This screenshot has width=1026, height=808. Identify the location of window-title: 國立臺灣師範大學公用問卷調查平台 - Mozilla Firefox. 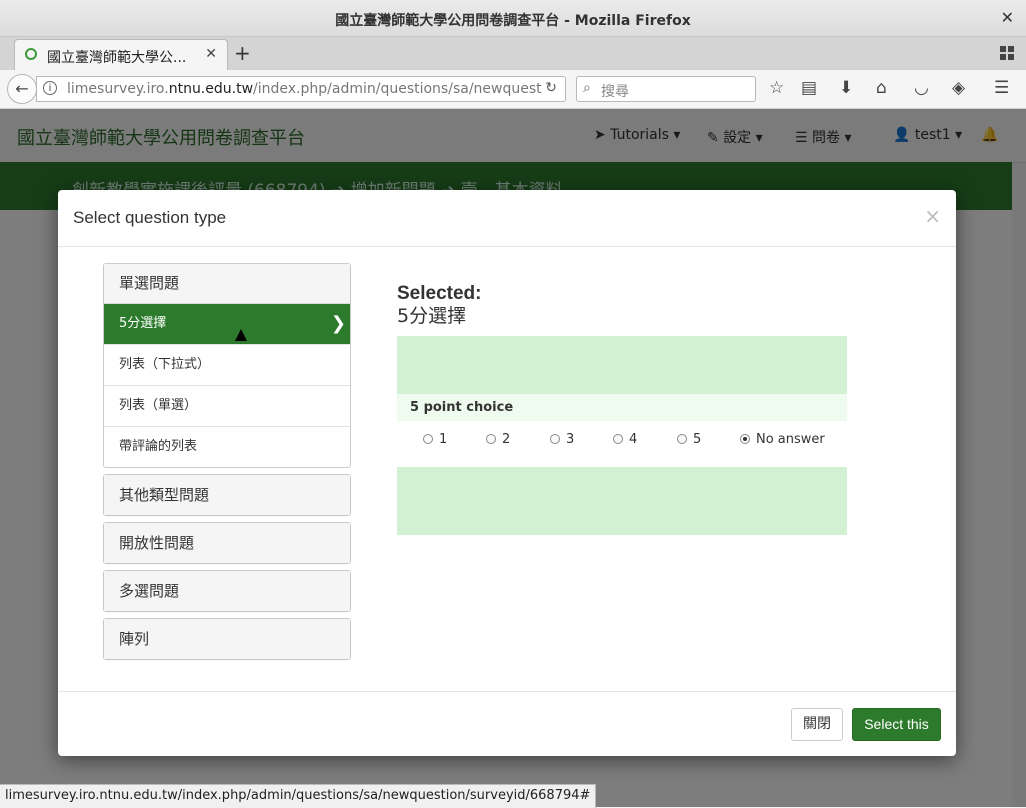
(513, 21).